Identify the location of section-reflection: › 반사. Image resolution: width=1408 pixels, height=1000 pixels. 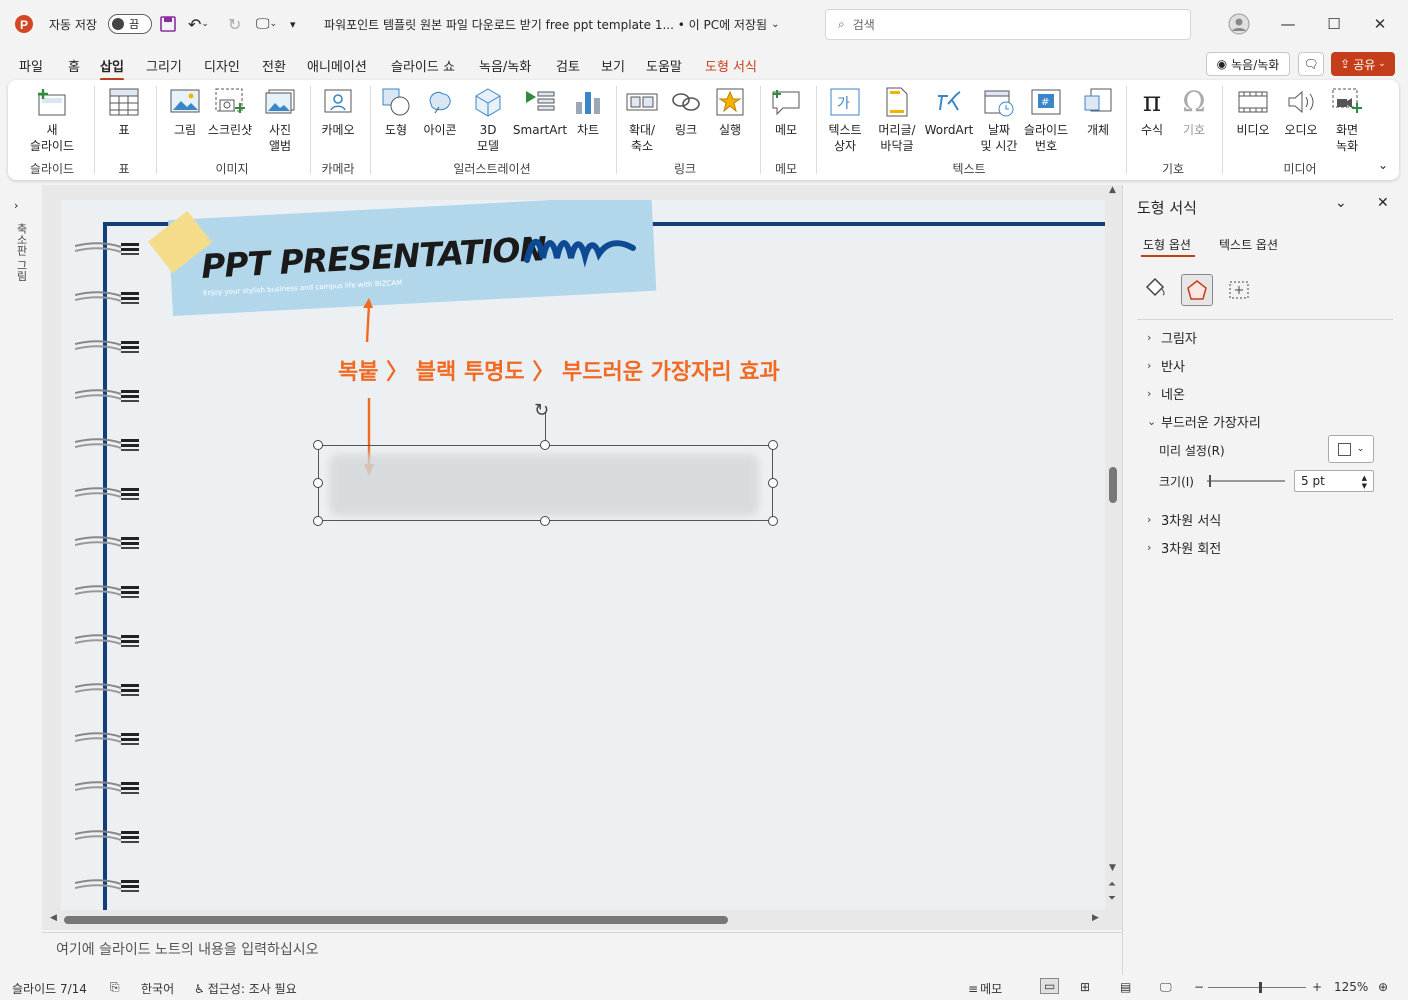
(1166, 365).